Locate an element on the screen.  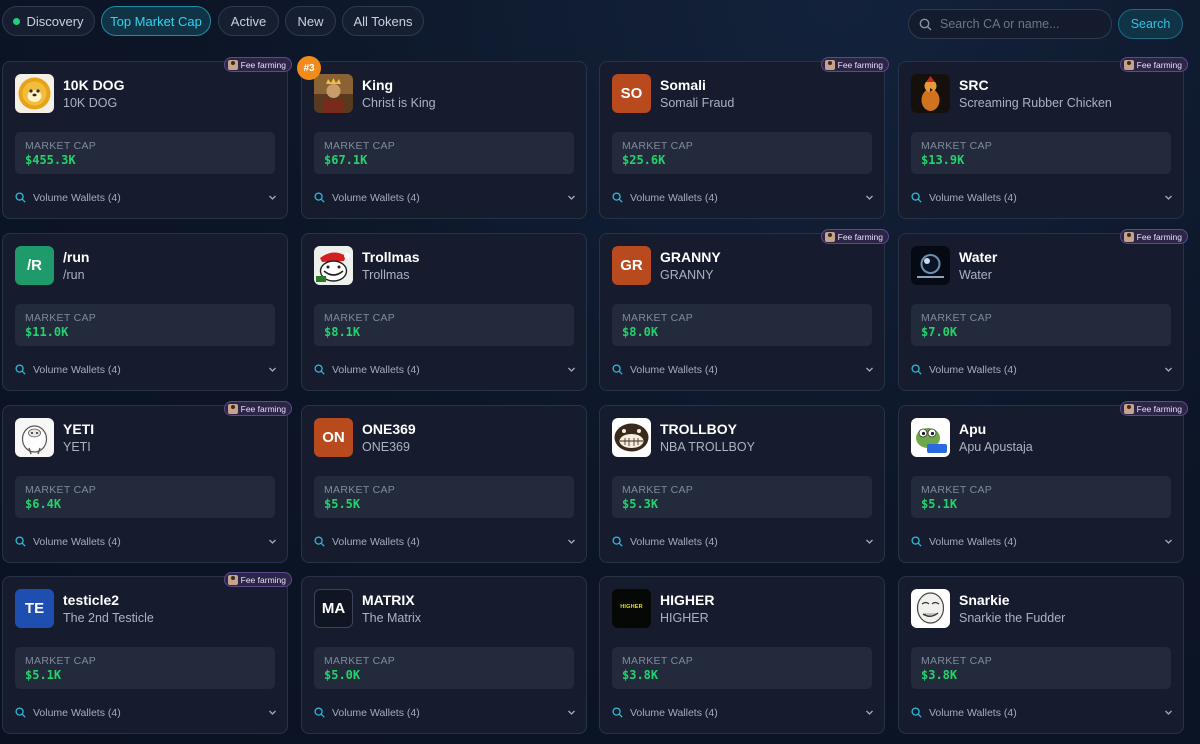
market-cap-value: $5.5K is located at coordinates (342, 504).